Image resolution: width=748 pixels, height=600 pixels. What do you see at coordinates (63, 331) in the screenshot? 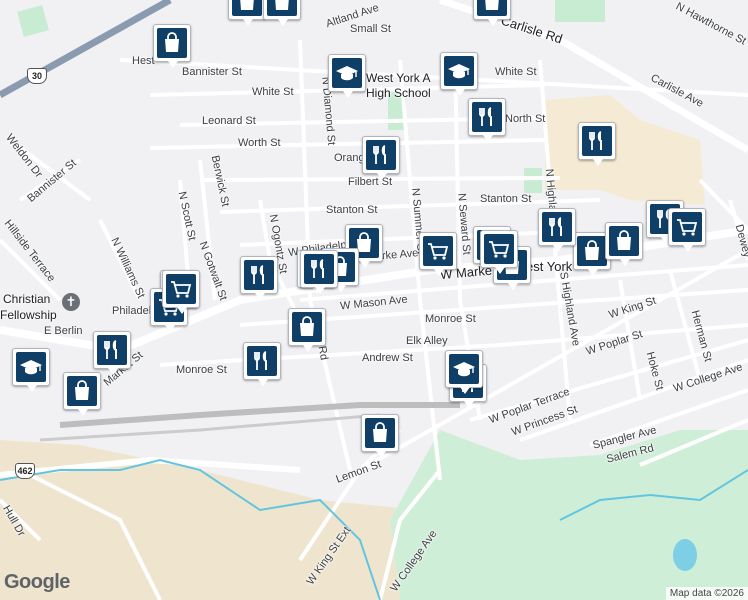
I see `street-label: E Berlin` at bounding box center [63, 331].